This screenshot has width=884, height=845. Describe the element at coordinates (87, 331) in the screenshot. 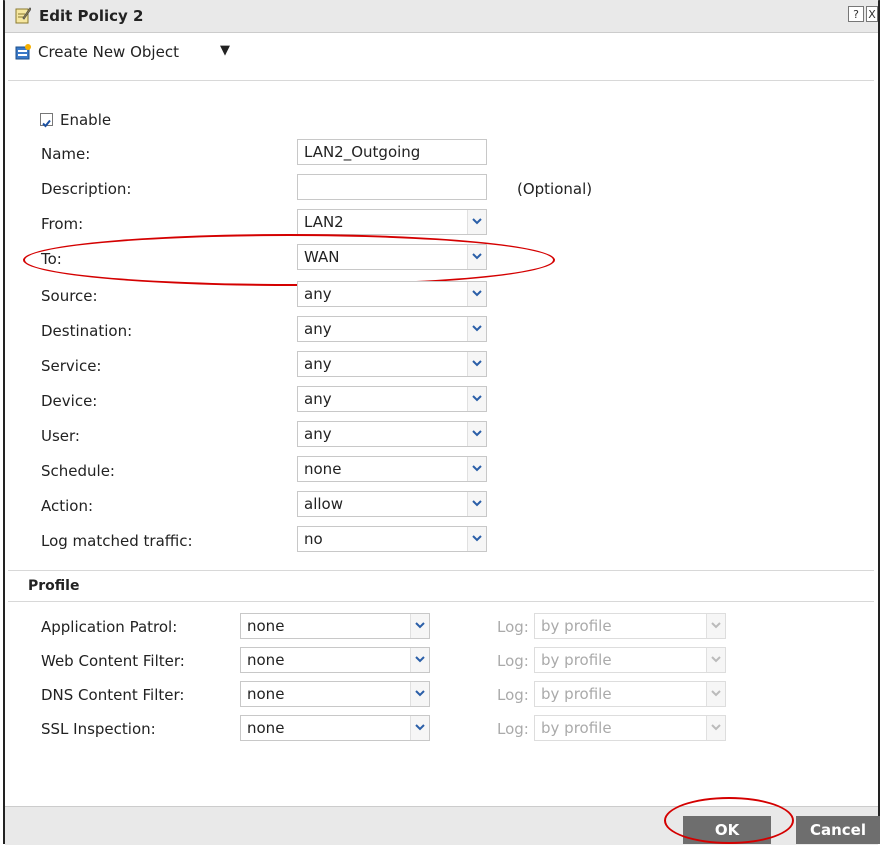

I see `destination-label: Destination:` at that location.